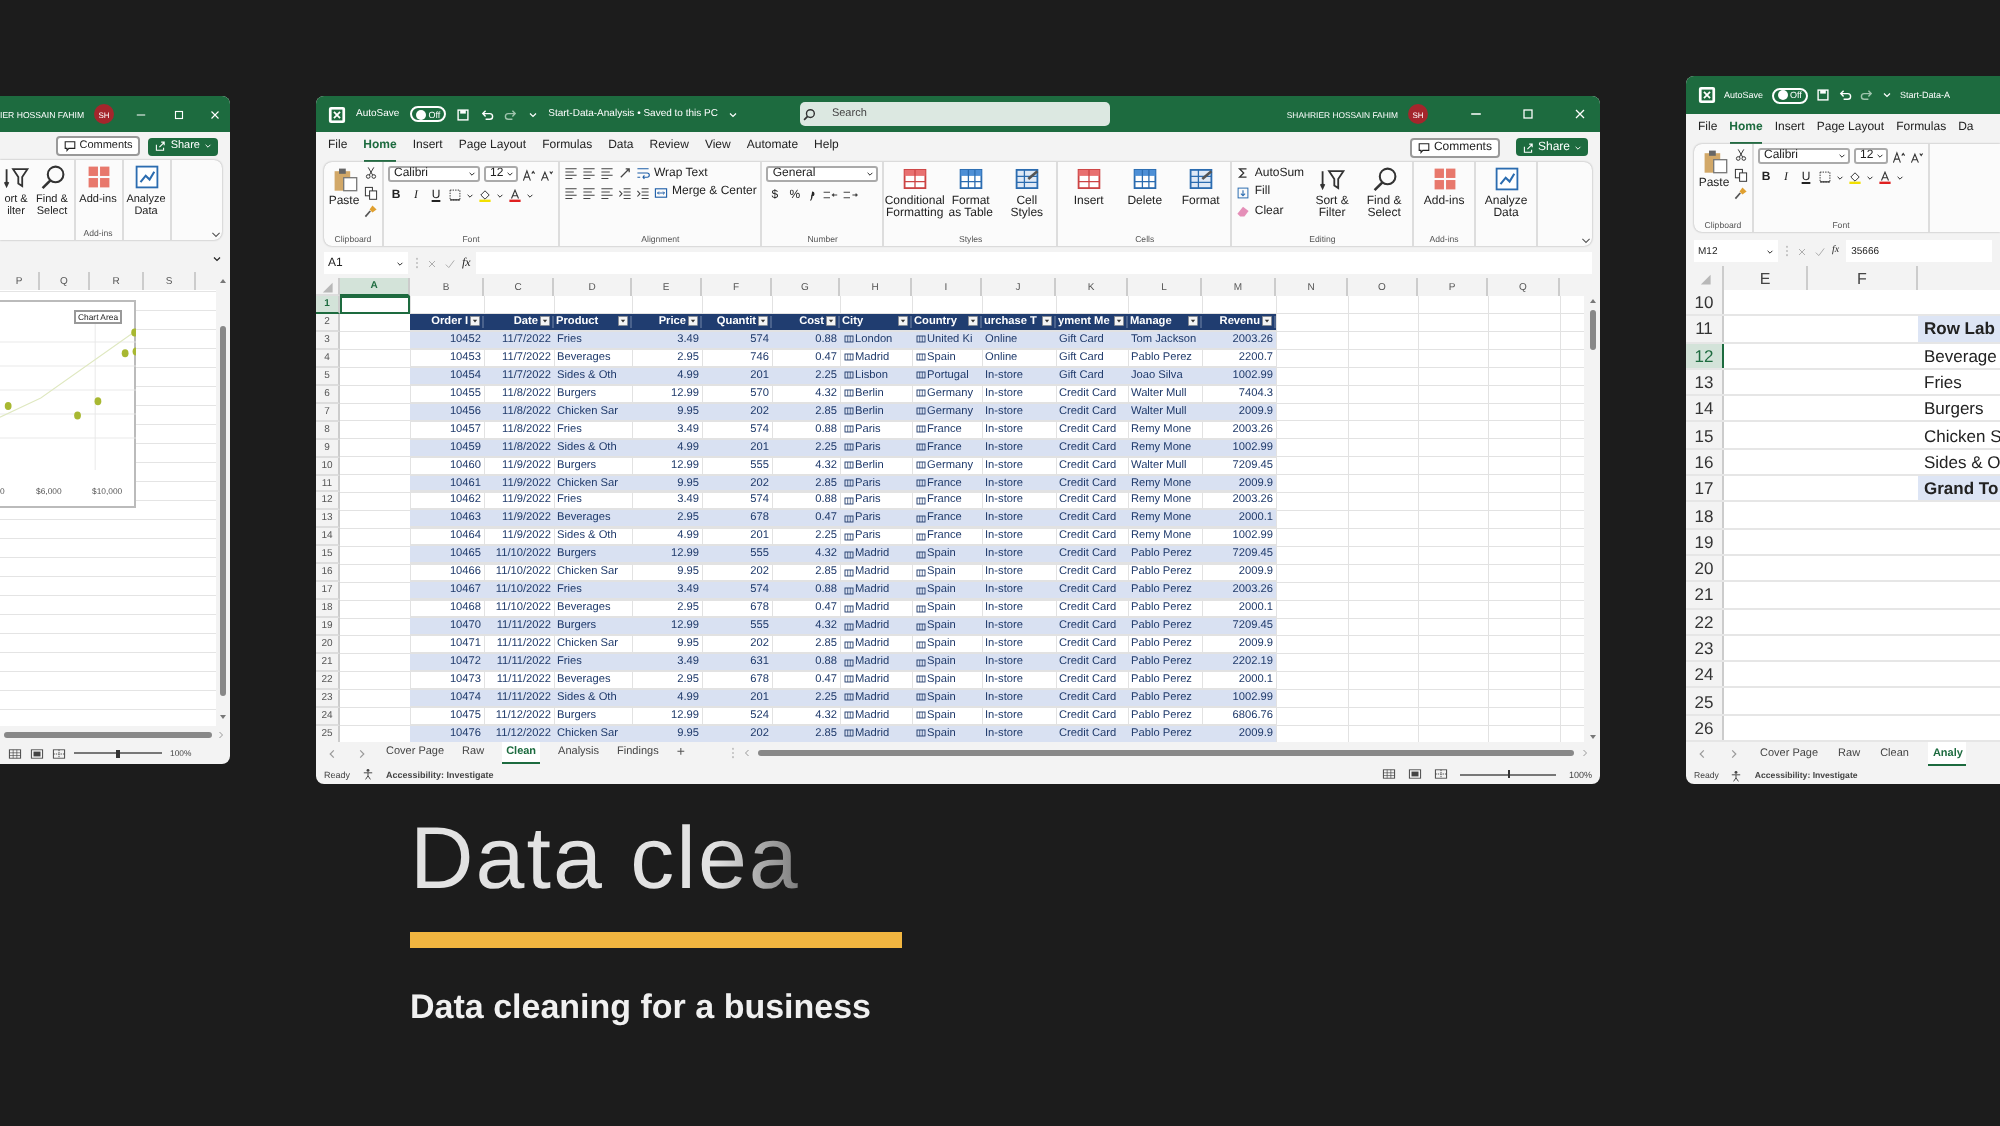 Image resolution: width=2000 pixels, height=1126 pixels. What do you see at coordinates (1705, 701) in the screenshot?
I see `row-header: 25` at bounding box center [1705, 701].